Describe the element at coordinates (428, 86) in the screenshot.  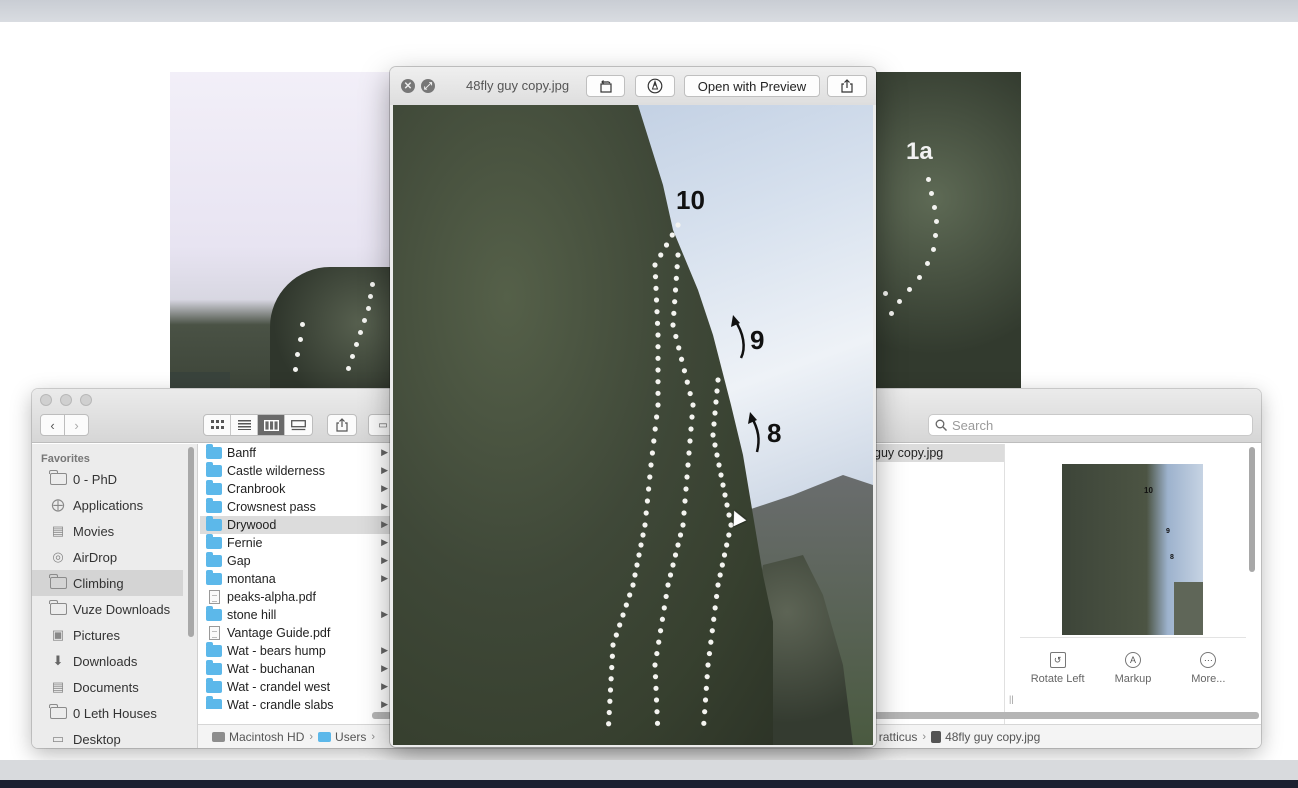
I see `fullscreen-button: ⤢` at that location.